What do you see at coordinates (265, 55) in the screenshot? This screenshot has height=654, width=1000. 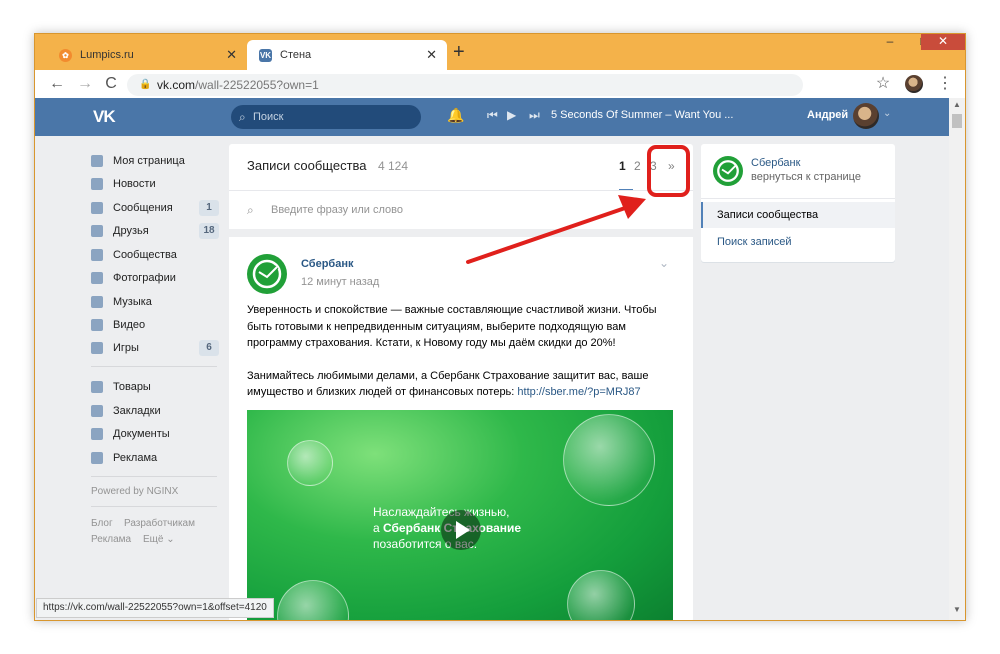 I see `vk-favicon-icon: VK` at bounding box center [265, 55].